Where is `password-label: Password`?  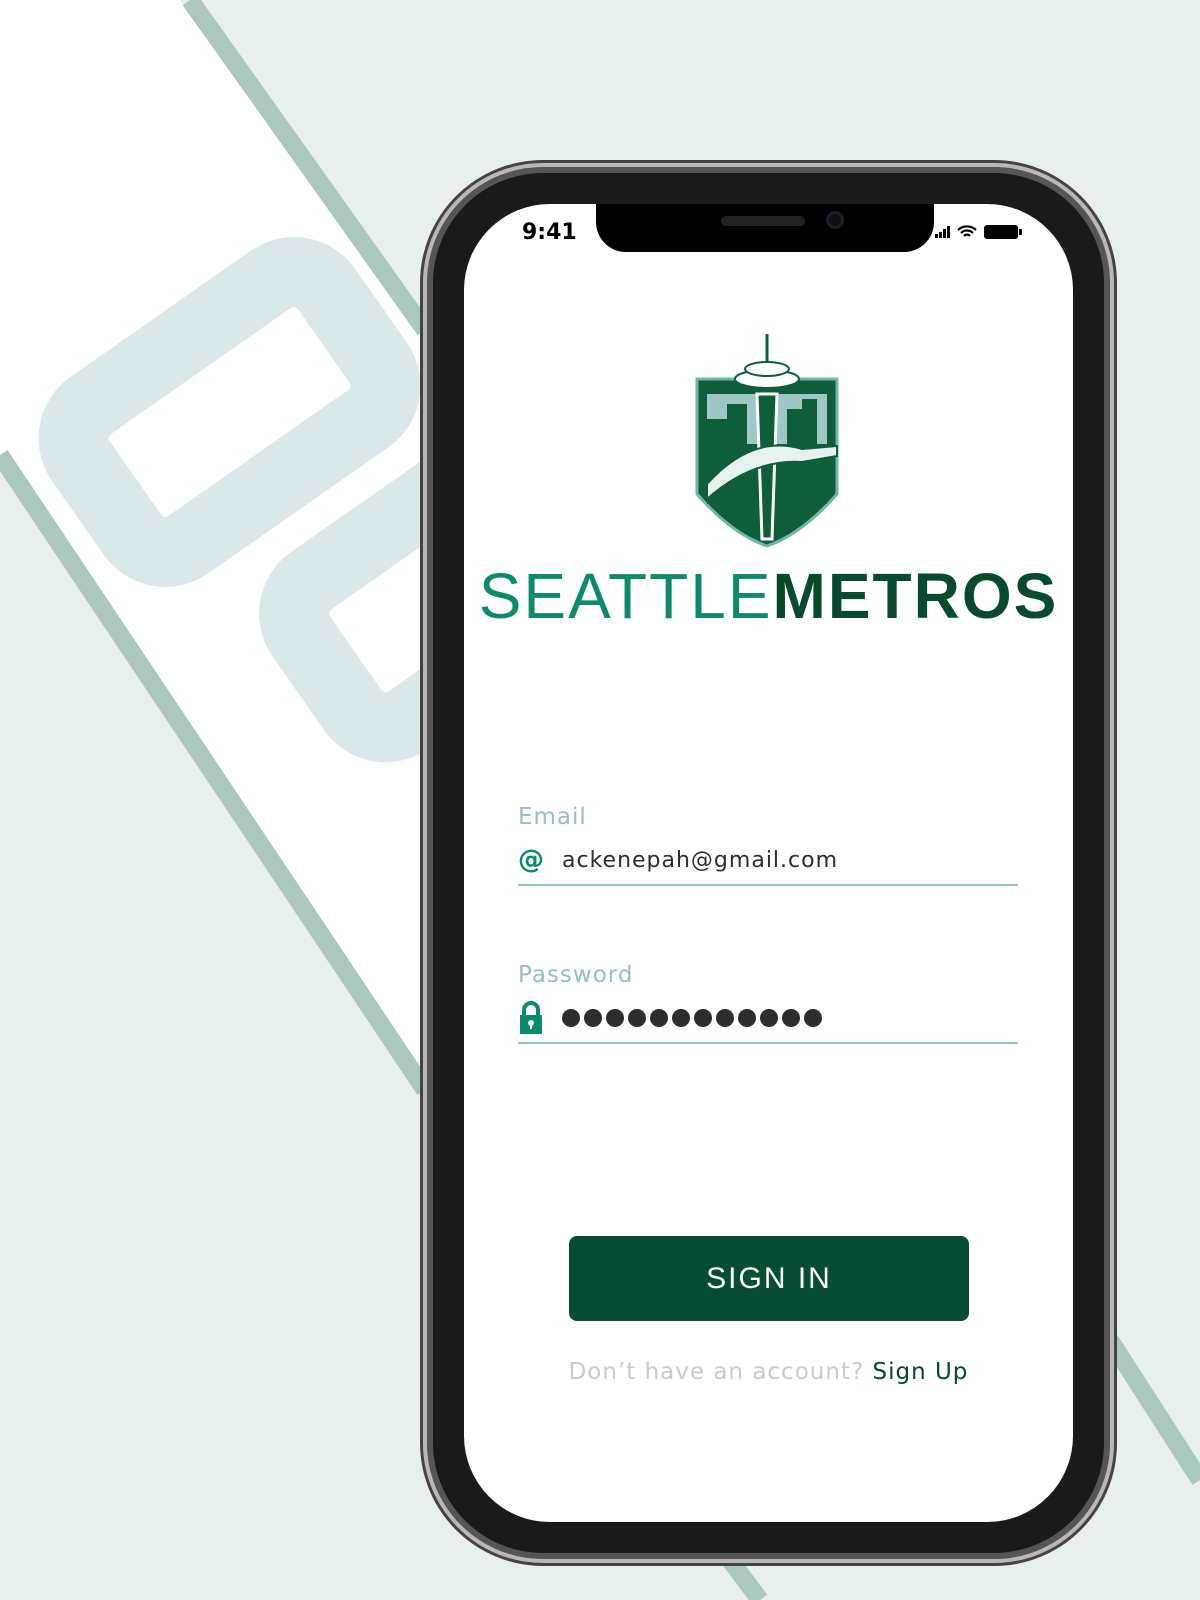
password-label: Password is located at coordinates (576, 975).